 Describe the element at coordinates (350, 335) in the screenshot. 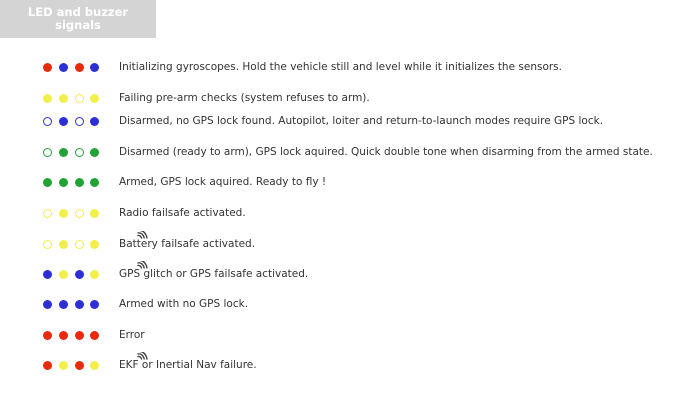

I see `signal-row: Error` at that location.